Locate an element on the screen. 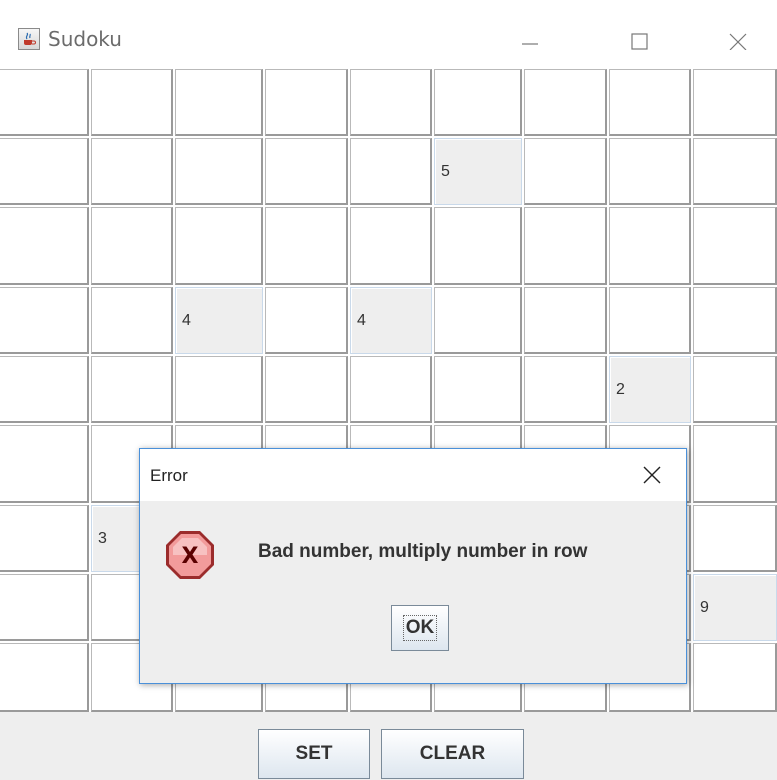 The image size is (777, 780). grid-cell: 5 is located at coordinates (478, 171).